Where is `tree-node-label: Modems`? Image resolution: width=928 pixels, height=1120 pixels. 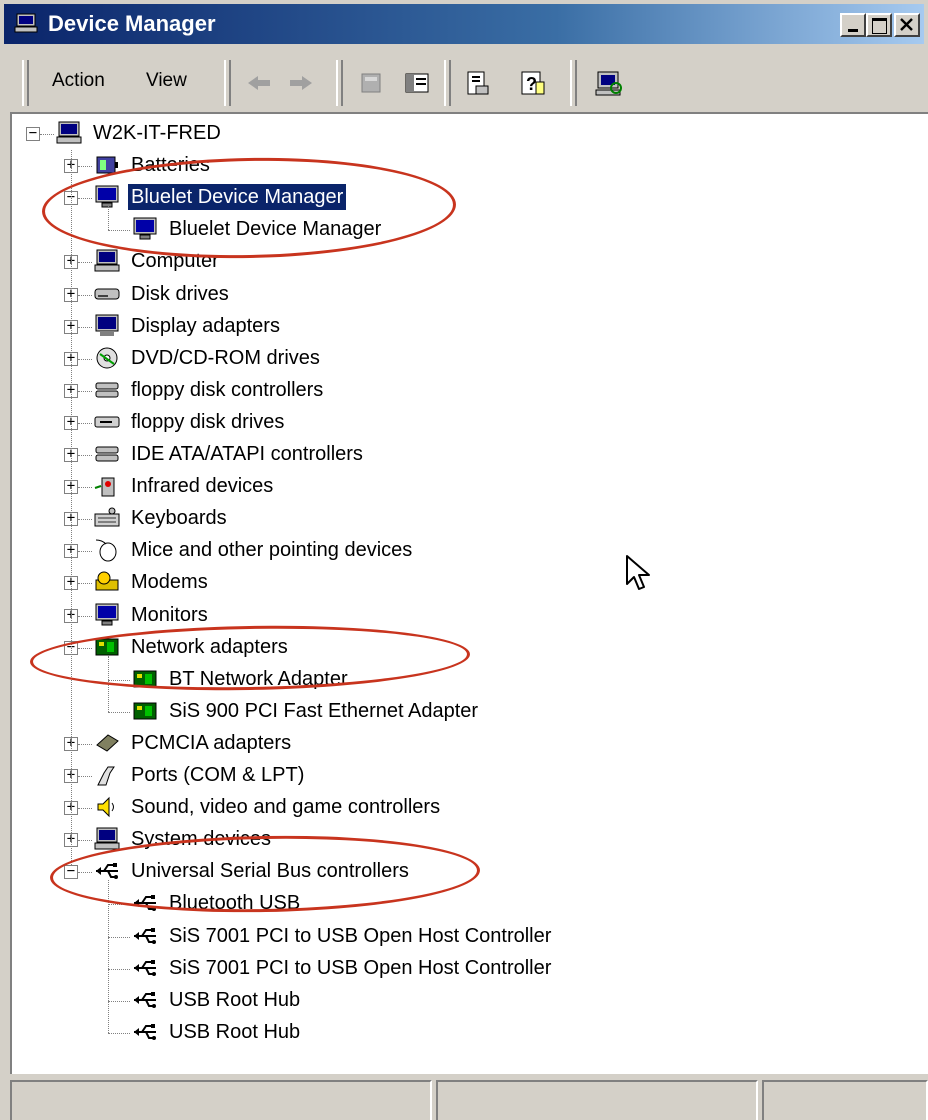 tree-node-label: Modems is located at coordinates (169, 582).